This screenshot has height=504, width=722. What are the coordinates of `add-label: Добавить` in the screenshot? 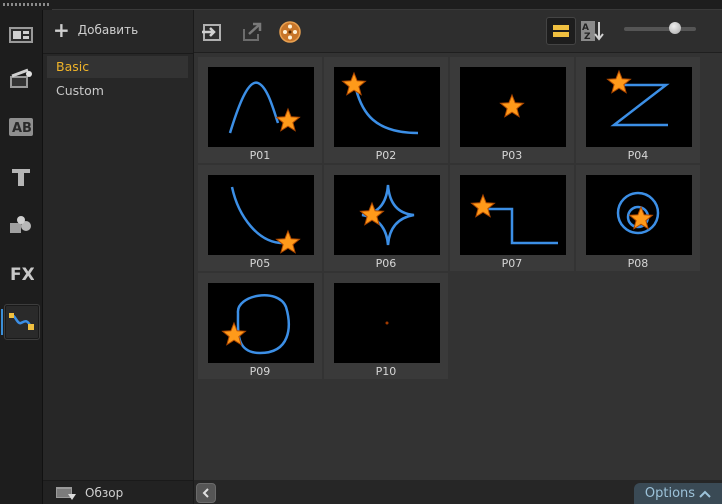 It's located at (108, 30).